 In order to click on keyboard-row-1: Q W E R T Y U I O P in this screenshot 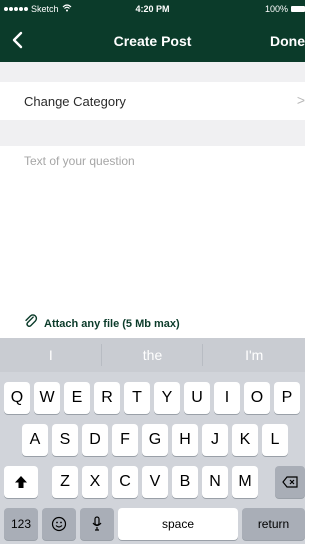, I will do `click(152, 399)`.